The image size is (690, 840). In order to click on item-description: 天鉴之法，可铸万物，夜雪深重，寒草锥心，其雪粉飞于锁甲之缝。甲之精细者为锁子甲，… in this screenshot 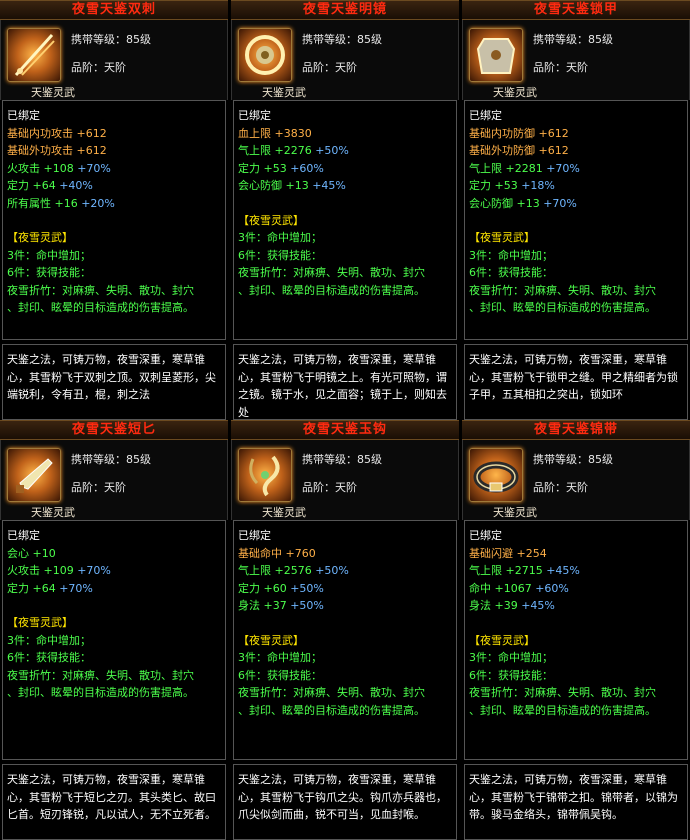, I will do `click(576, 382)`.